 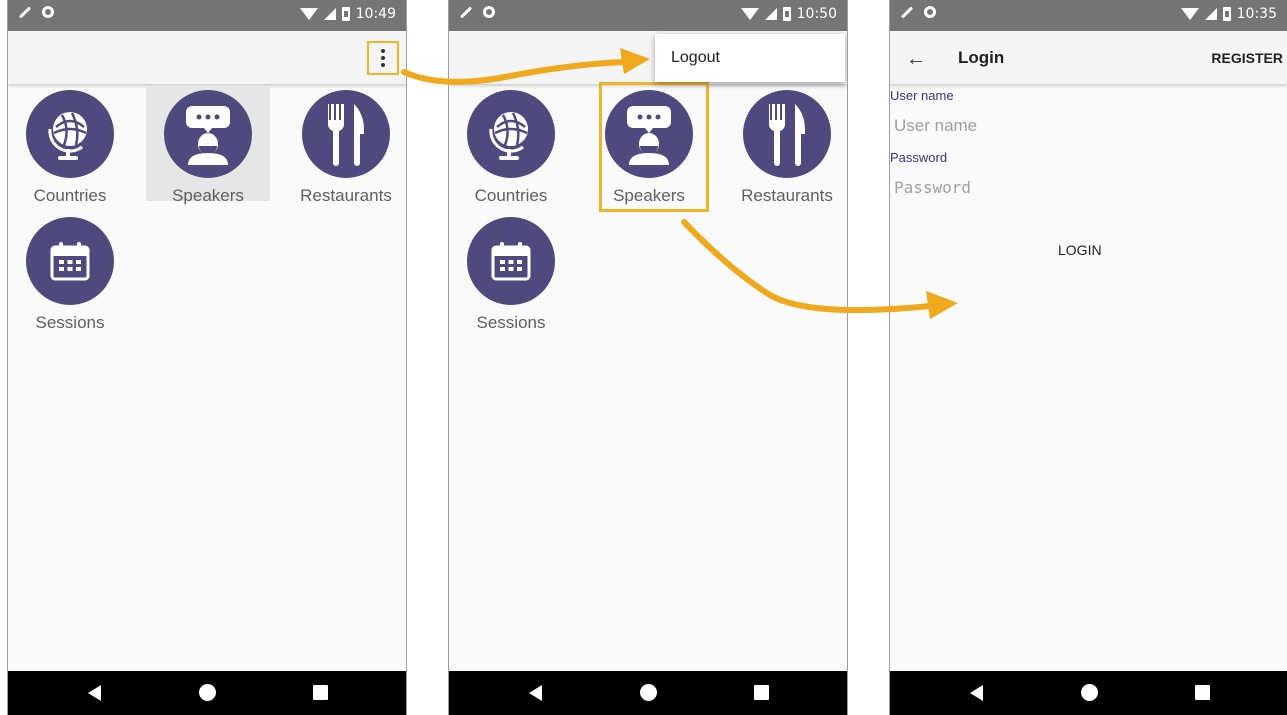 I want to click on username-label: User name, so click(x=922, y=95).